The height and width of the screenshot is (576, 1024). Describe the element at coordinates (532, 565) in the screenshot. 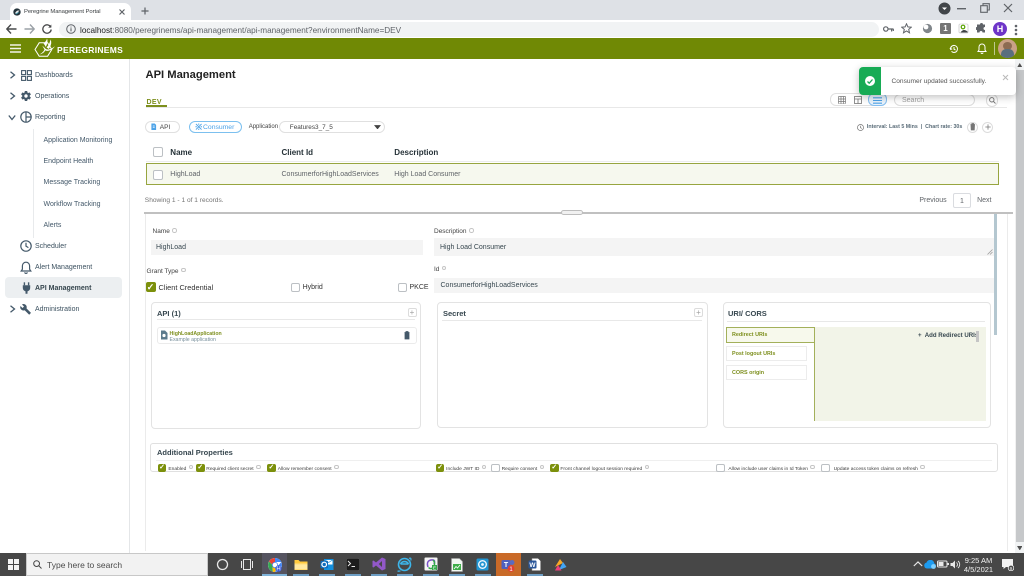

I see `svg-text: W` at that location.